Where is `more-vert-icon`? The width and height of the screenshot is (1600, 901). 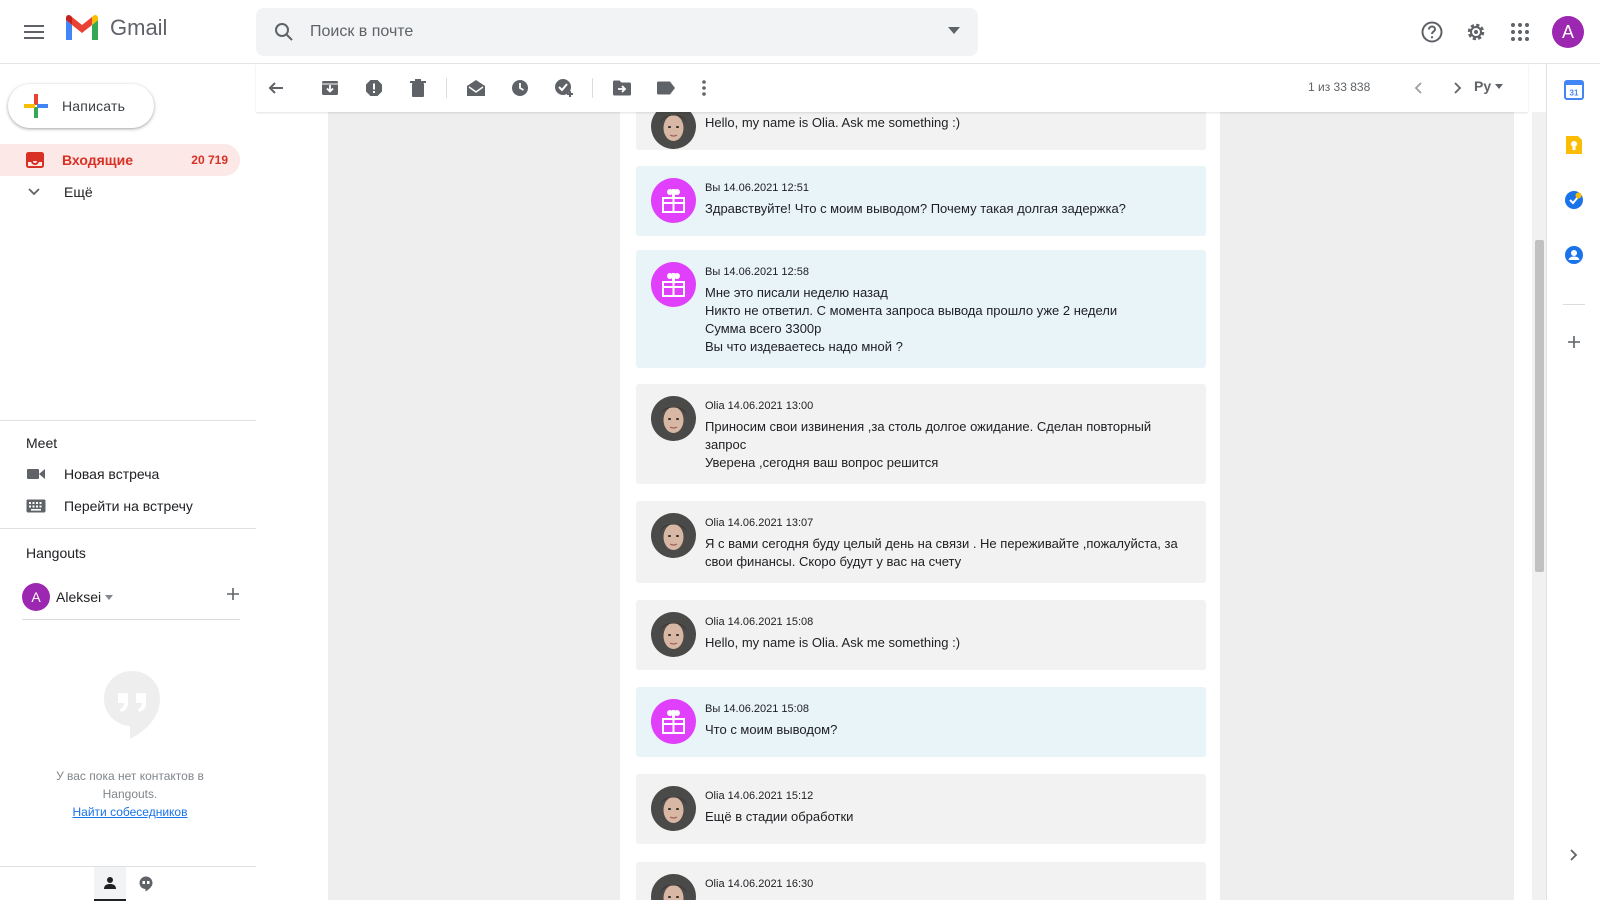 more-vert-icon is located at coordinates (704, 88).